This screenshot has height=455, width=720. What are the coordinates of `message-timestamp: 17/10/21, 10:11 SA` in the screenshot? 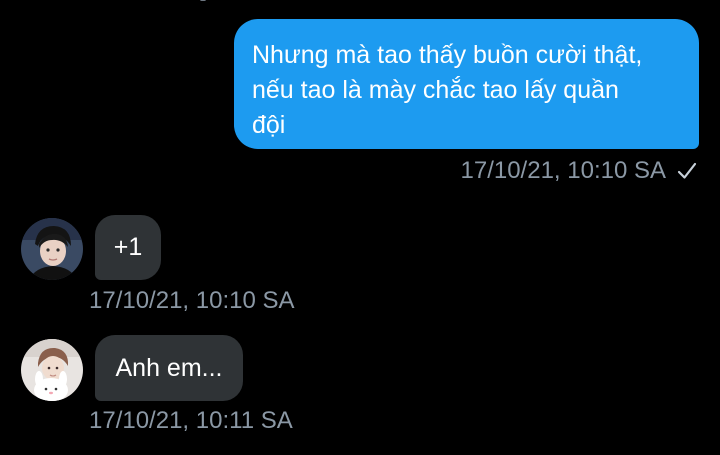 It's located at (191, 420).